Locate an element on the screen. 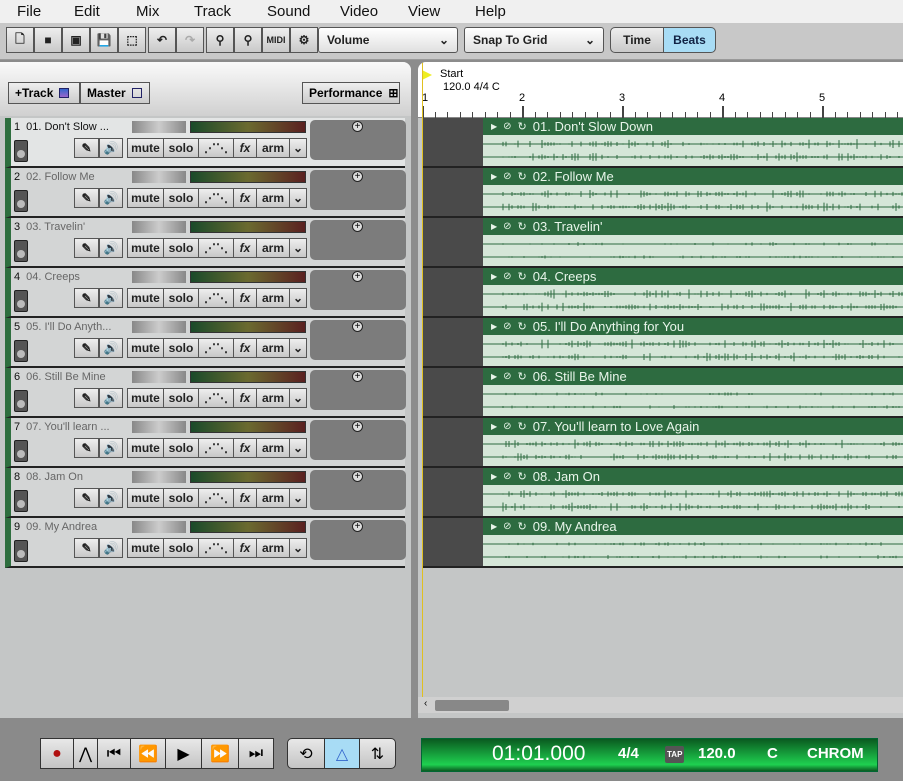  menu-mix: Mix is located at coordinates (147, 10).